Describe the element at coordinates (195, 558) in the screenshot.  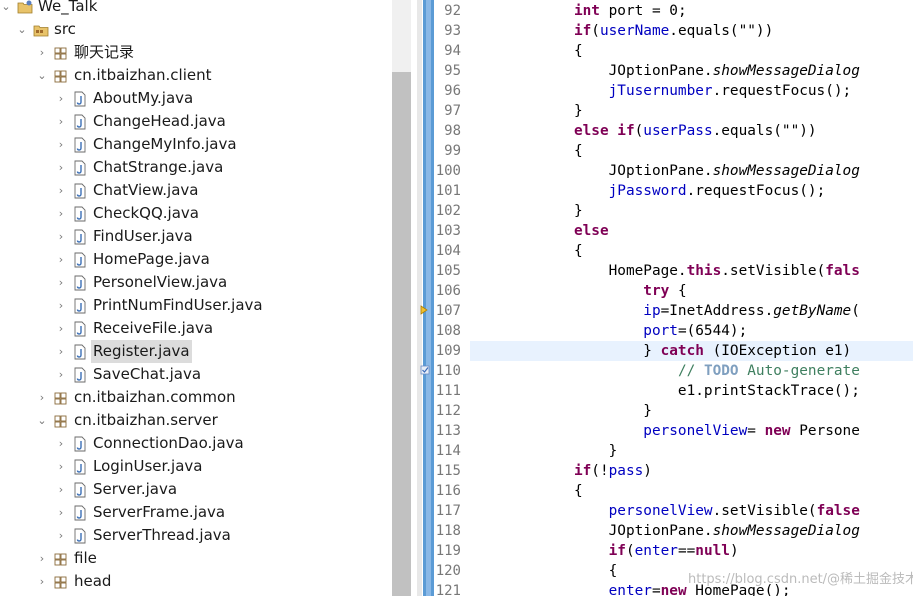
I see `tree-item: › file` at that location.